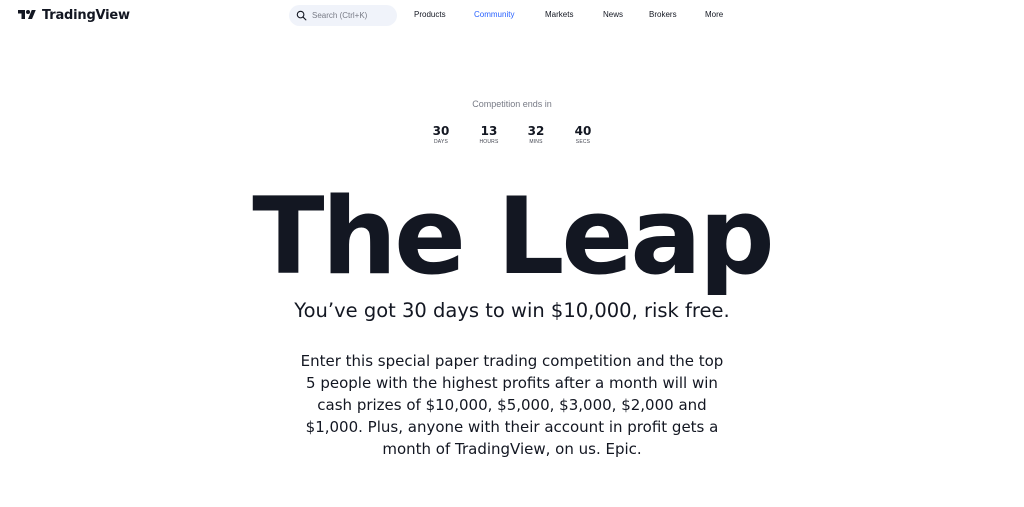 Image resolution: width=1024 pixels, height=507 pixels. What do you see at coordinates (536, 142) in the screenshot?
I see `mins-label: MINS` at bounding box center [536, 142].